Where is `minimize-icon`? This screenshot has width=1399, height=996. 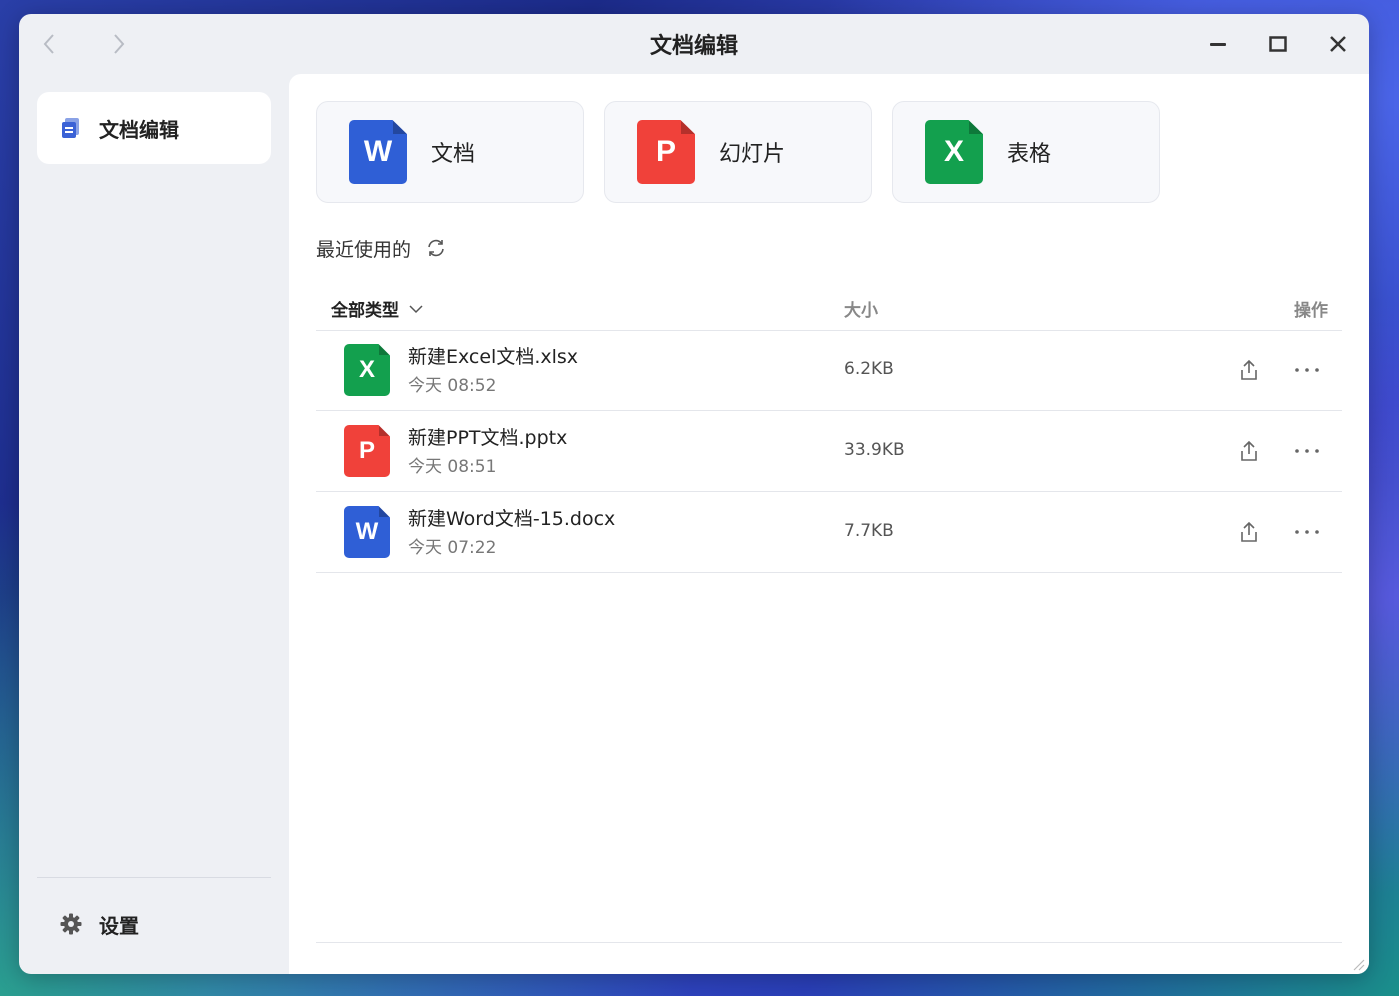
minimize-icon is located at coordinates (1218, 44).